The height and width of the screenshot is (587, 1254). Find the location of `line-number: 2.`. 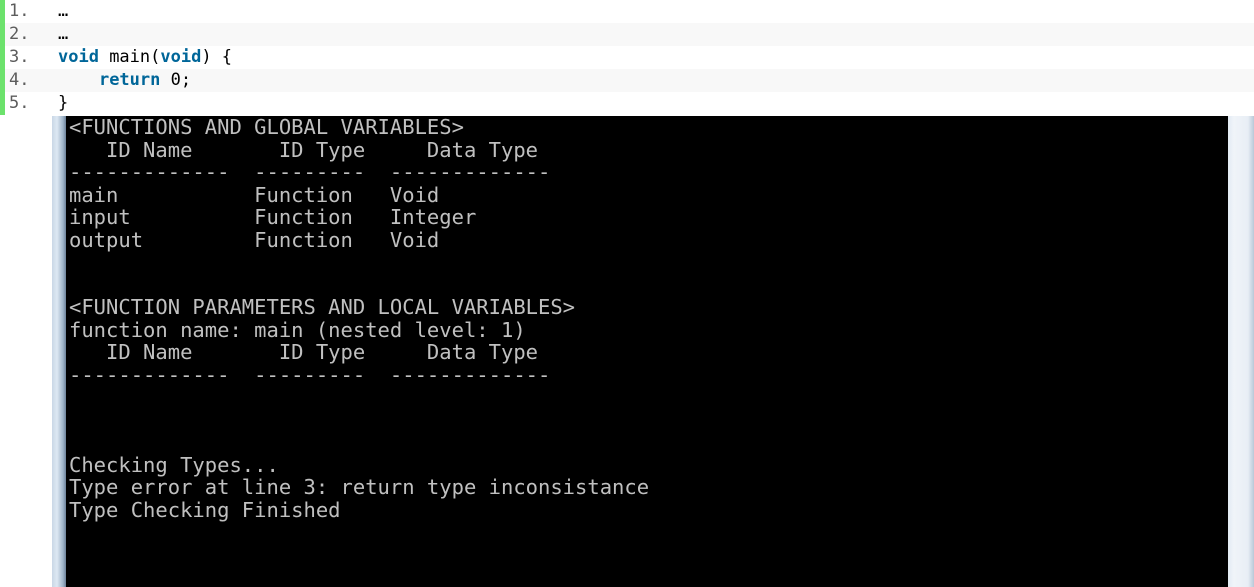

line-number: 2. is located at coordinates (19, 34).